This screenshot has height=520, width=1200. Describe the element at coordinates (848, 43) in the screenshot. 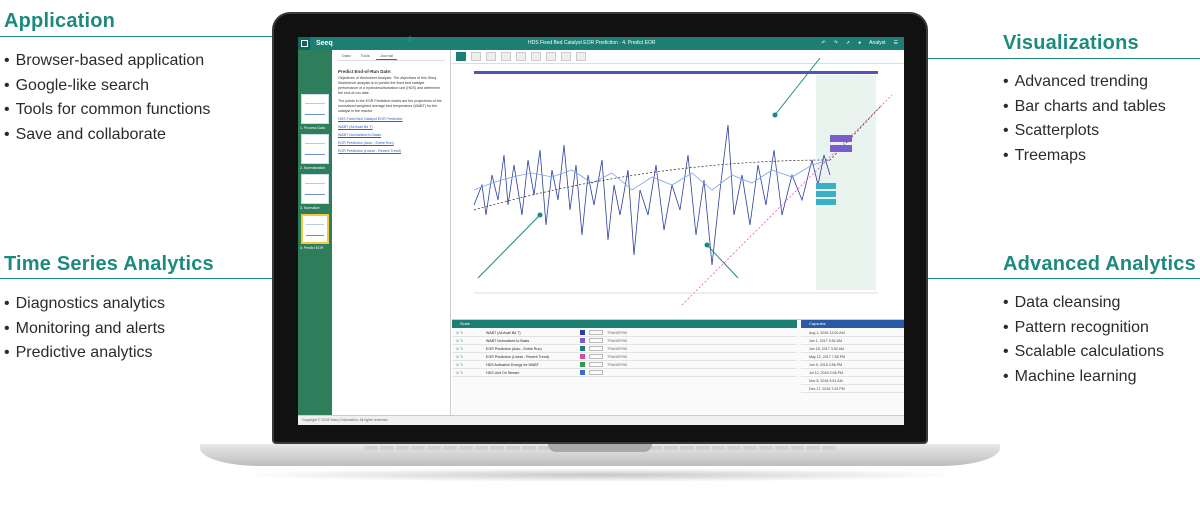

I see `share-icon: ➚` at that location.